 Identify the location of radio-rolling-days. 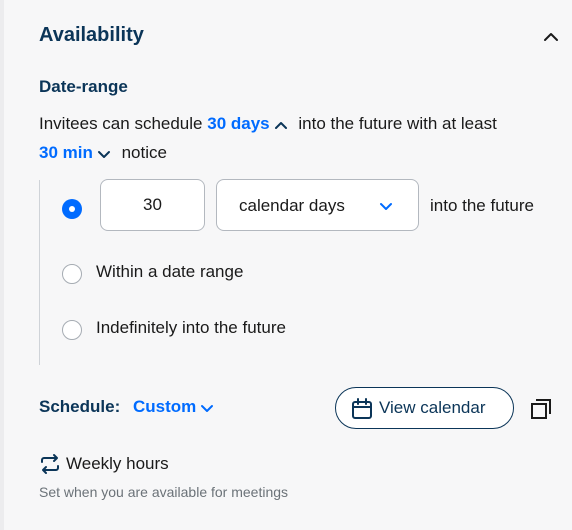
(72, 209).